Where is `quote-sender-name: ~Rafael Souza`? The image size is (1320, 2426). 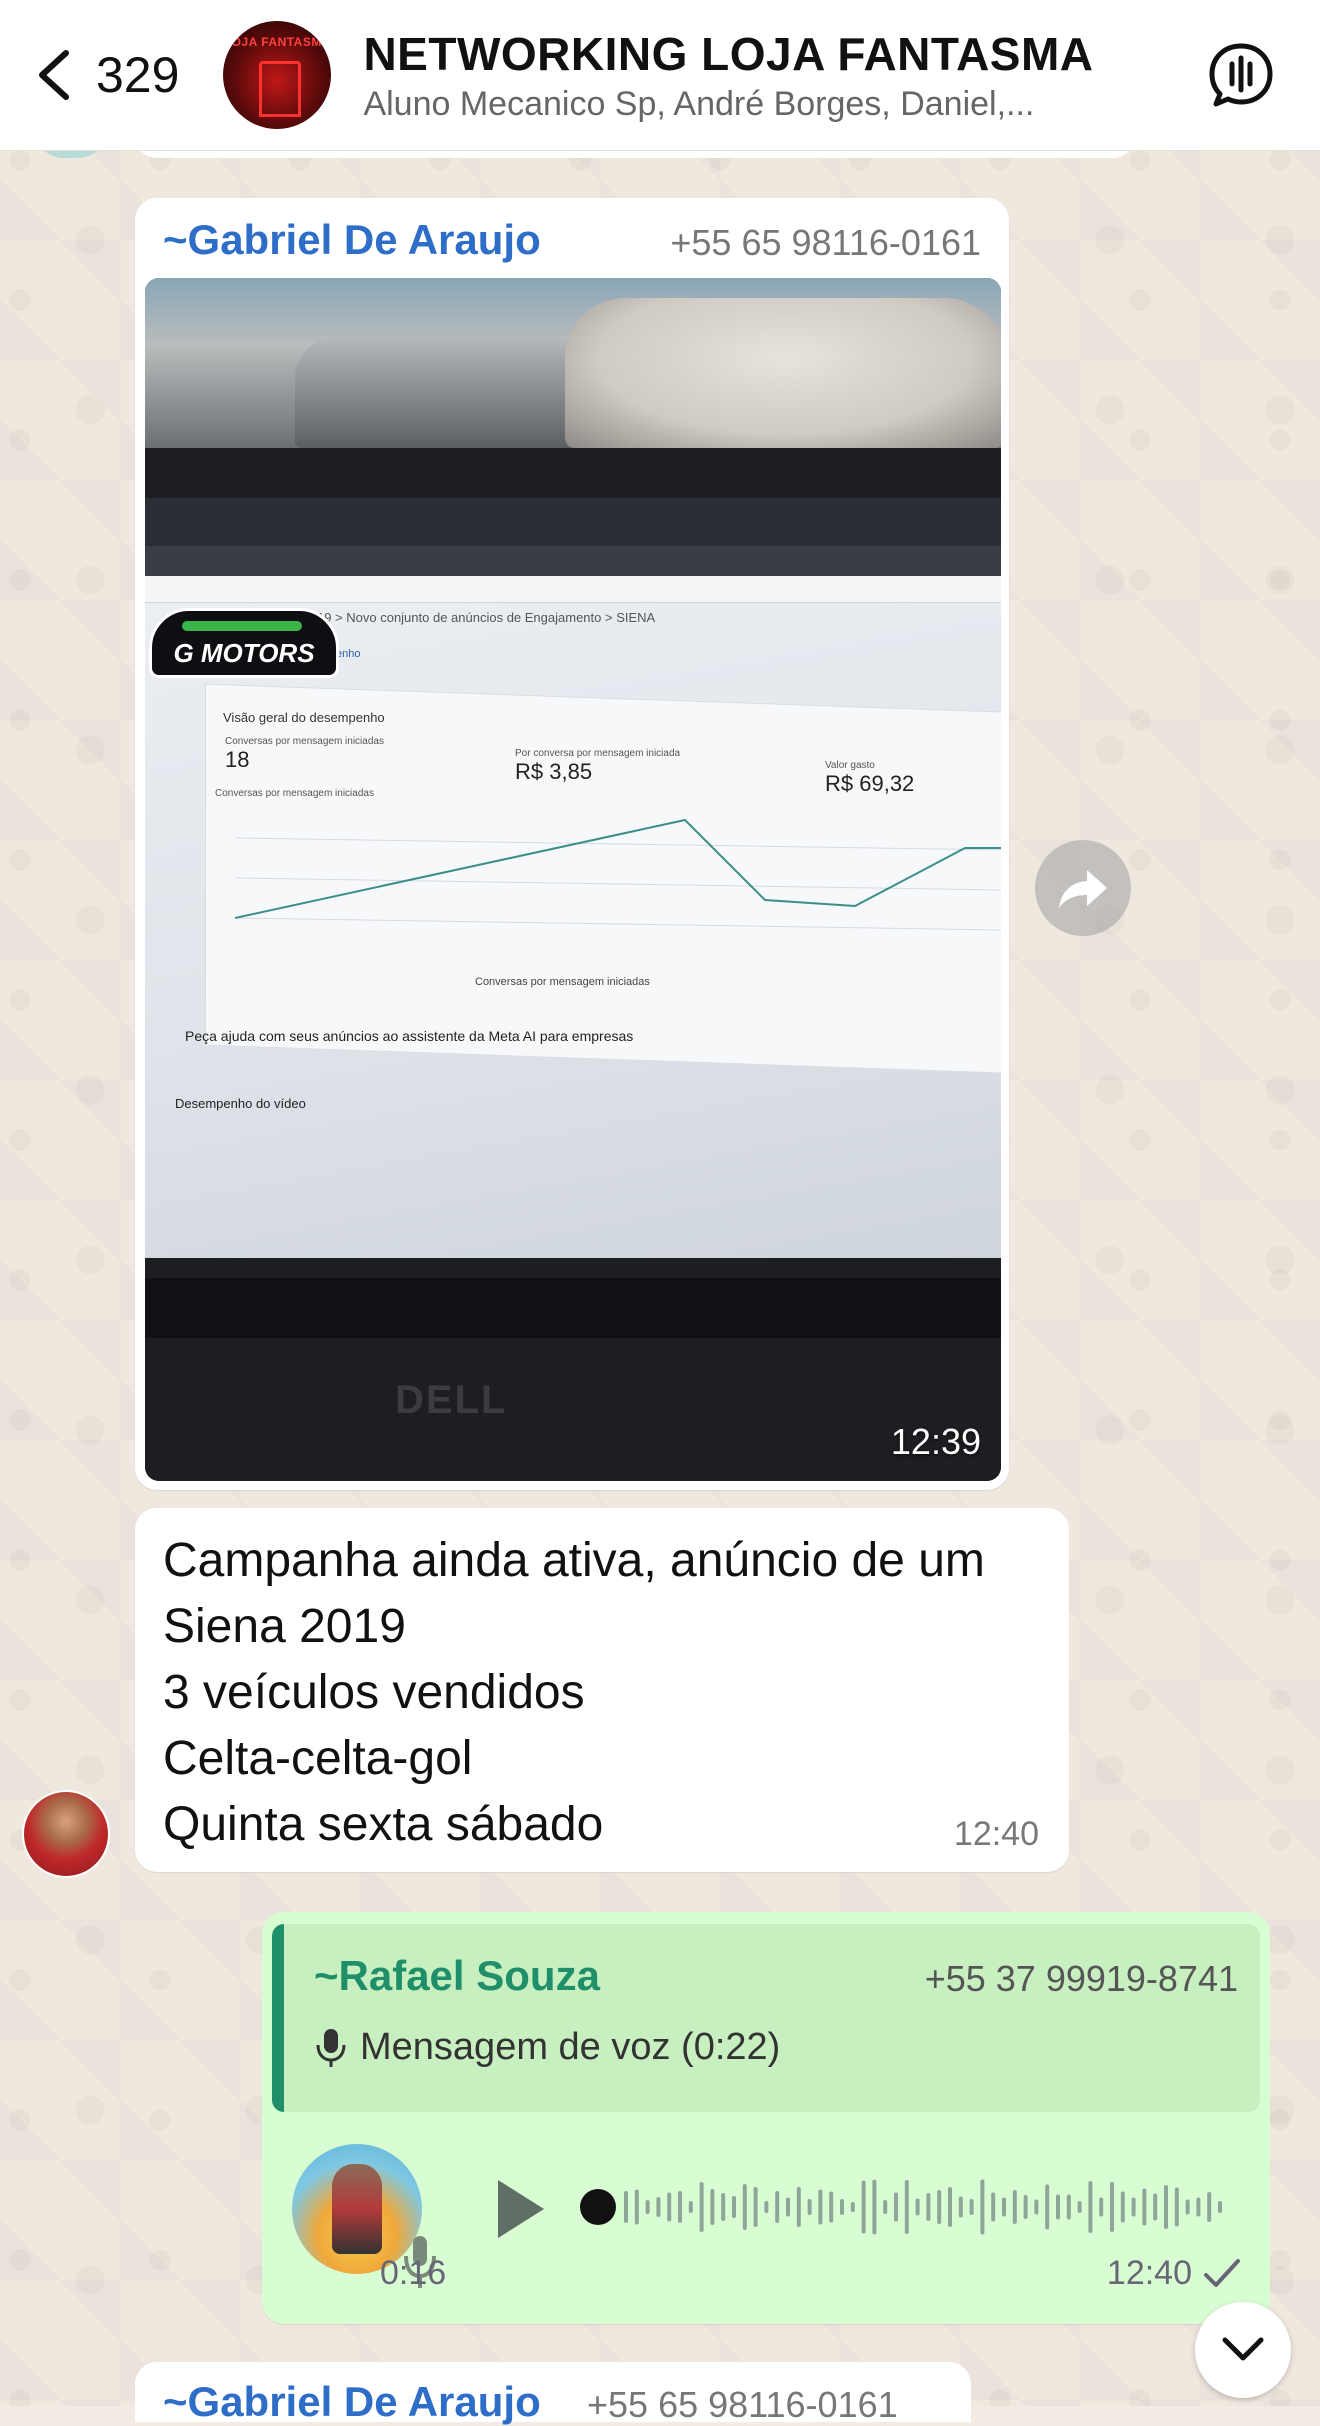
quote-sender-name: ~Rafael Souza is located at coordinates (457, 1975).